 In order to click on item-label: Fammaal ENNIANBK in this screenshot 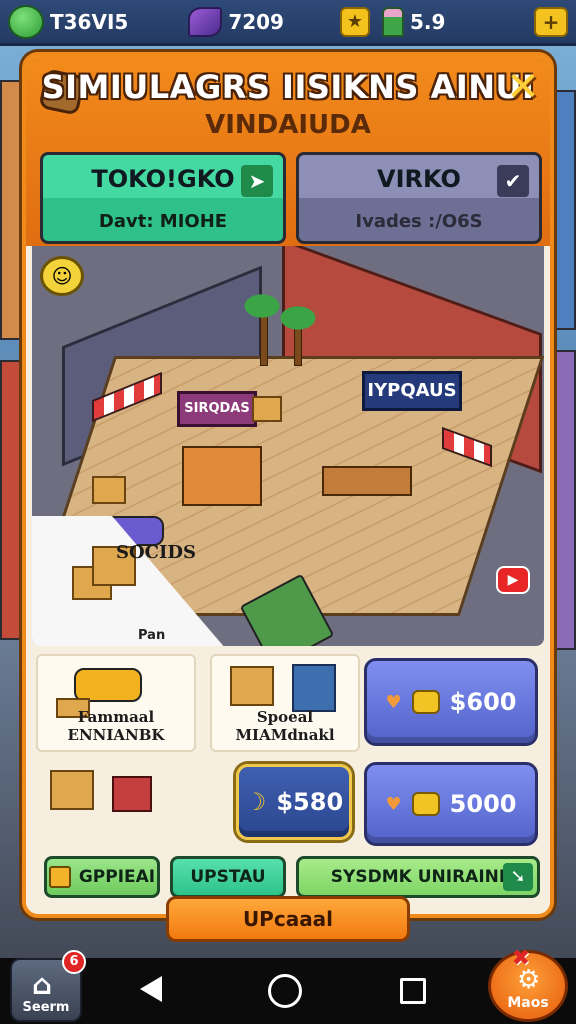, I will do `click(116, 726)`.